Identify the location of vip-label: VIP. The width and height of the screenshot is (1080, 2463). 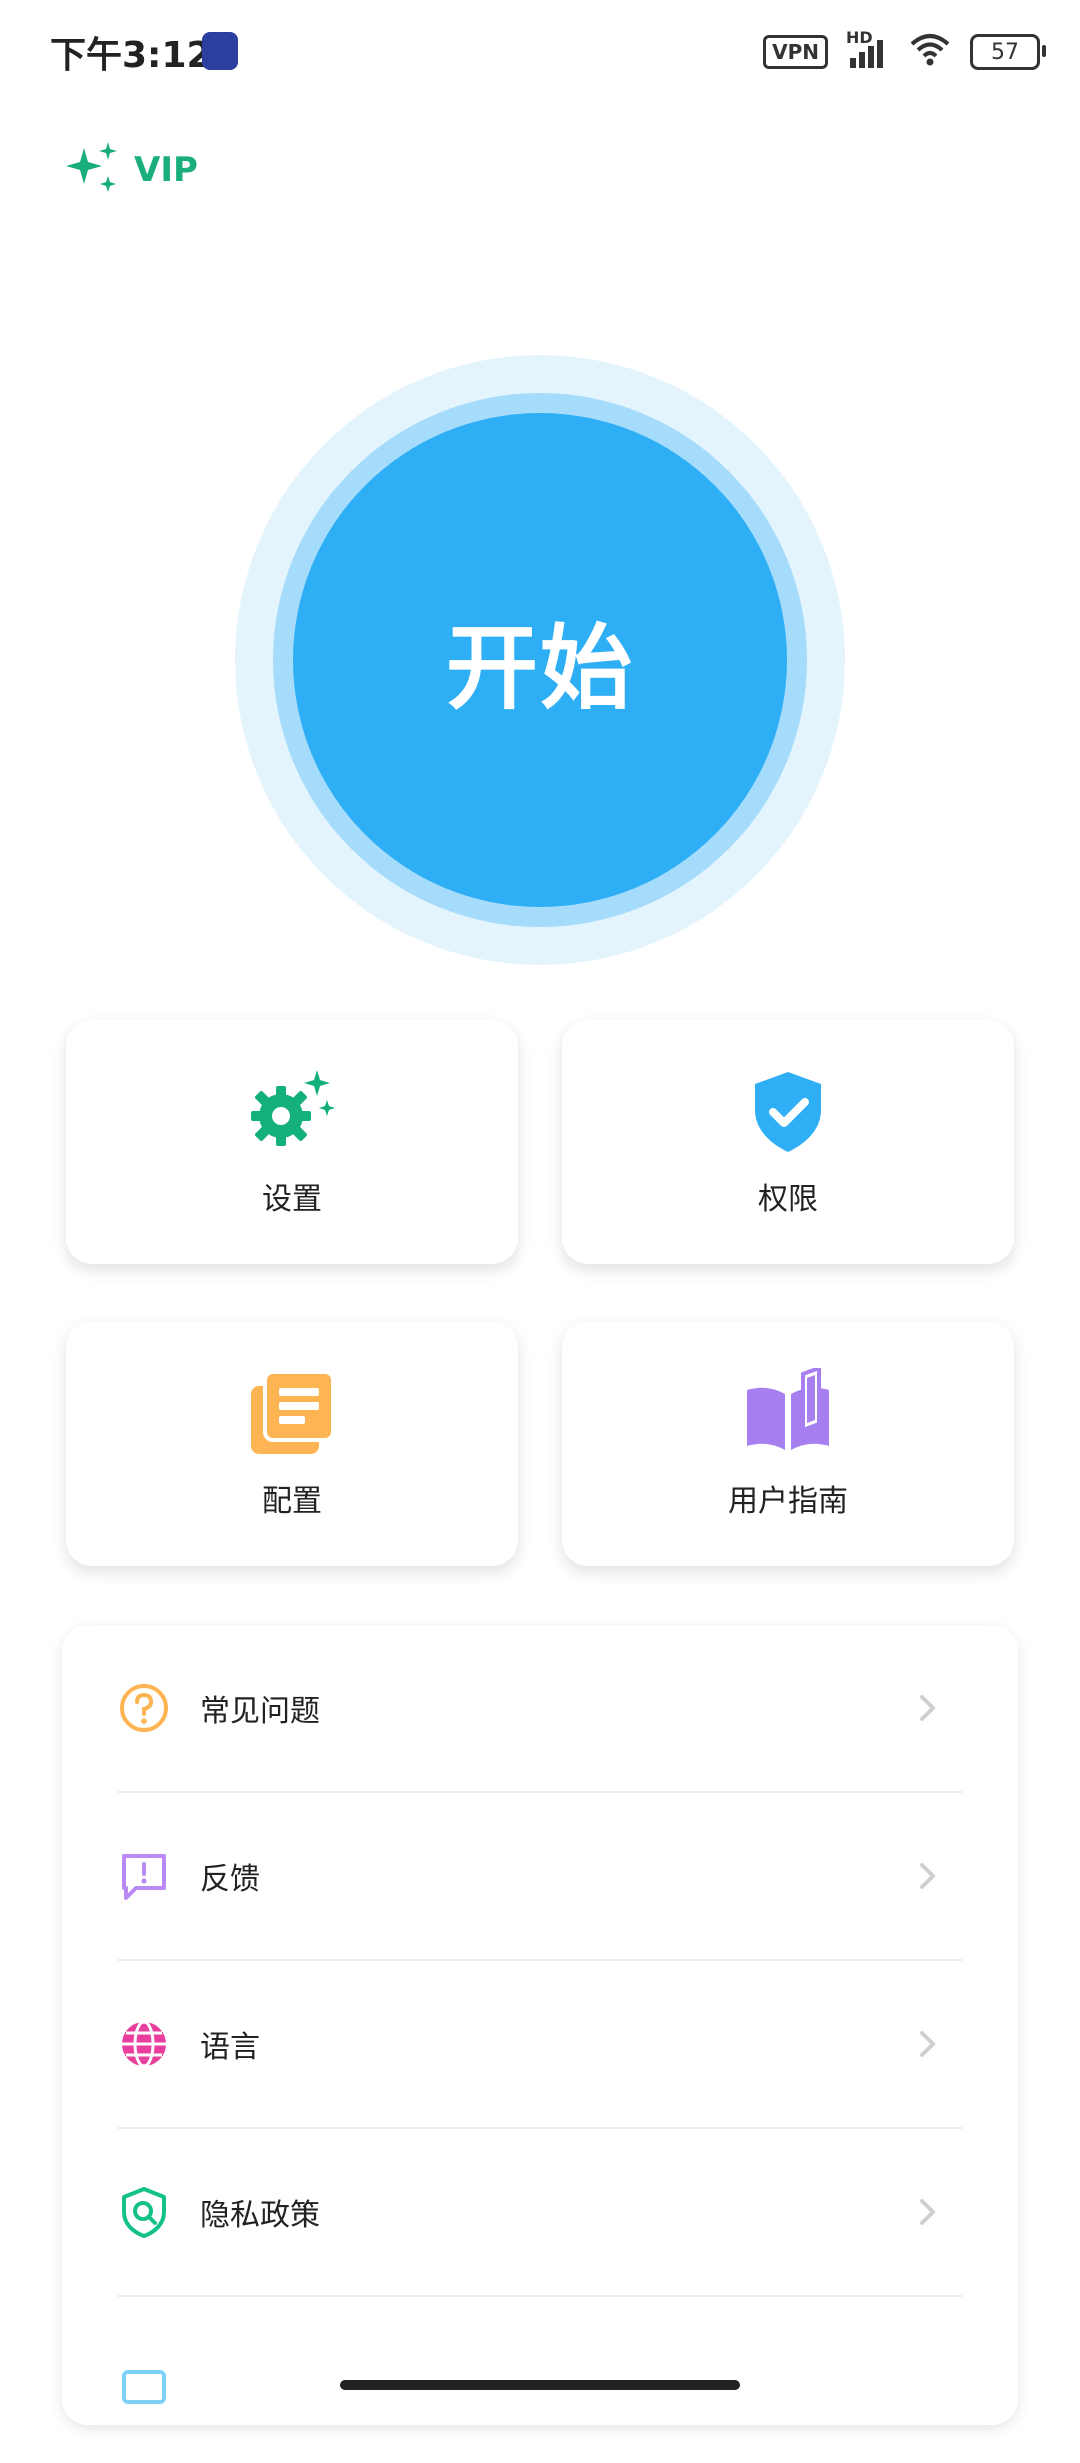
(166, 170).